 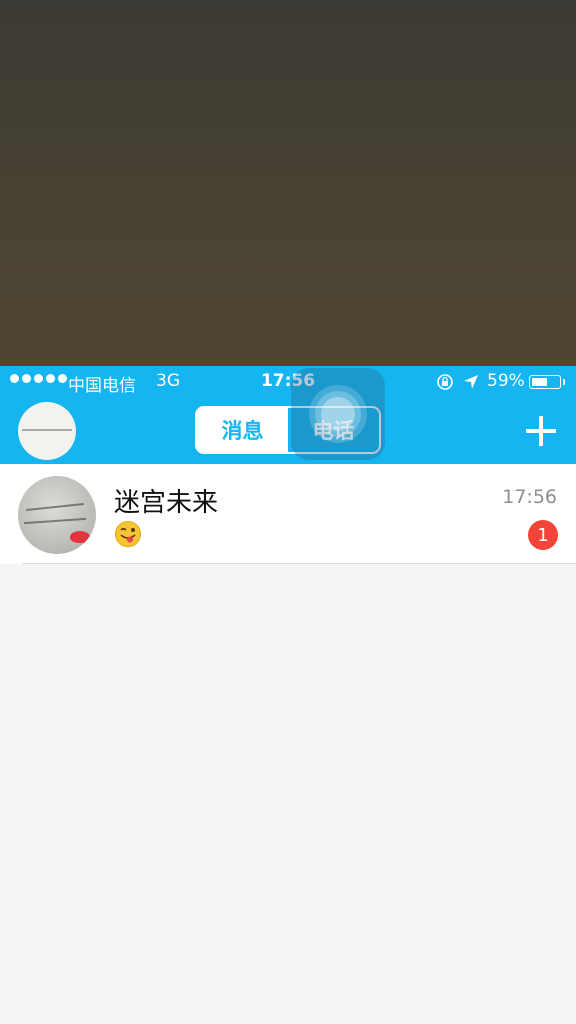 What do you see at coordinates (564, 382) in the screenshot?
I see `battery-tip` at bounding box center [564, 382].